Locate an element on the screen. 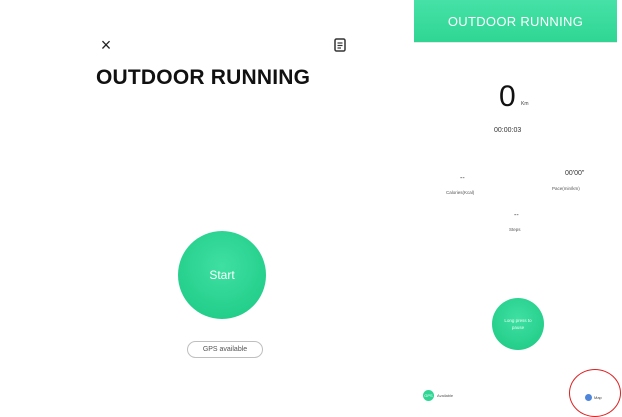  calories-label: Calories(Kcal) is located at coordinates (460, 192).